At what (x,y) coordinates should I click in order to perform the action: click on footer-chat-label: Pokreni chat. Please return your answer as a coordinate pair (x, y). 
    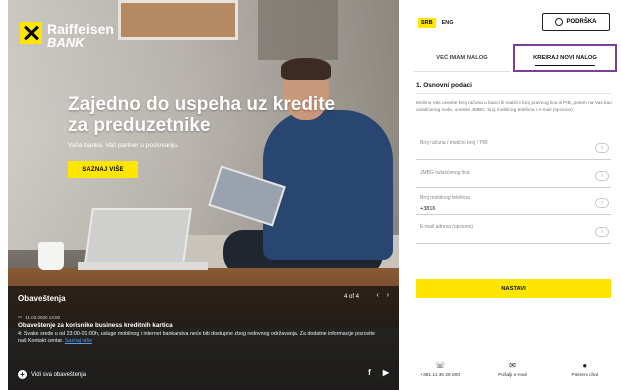
    Looking at the image, I should click on (585, 375).